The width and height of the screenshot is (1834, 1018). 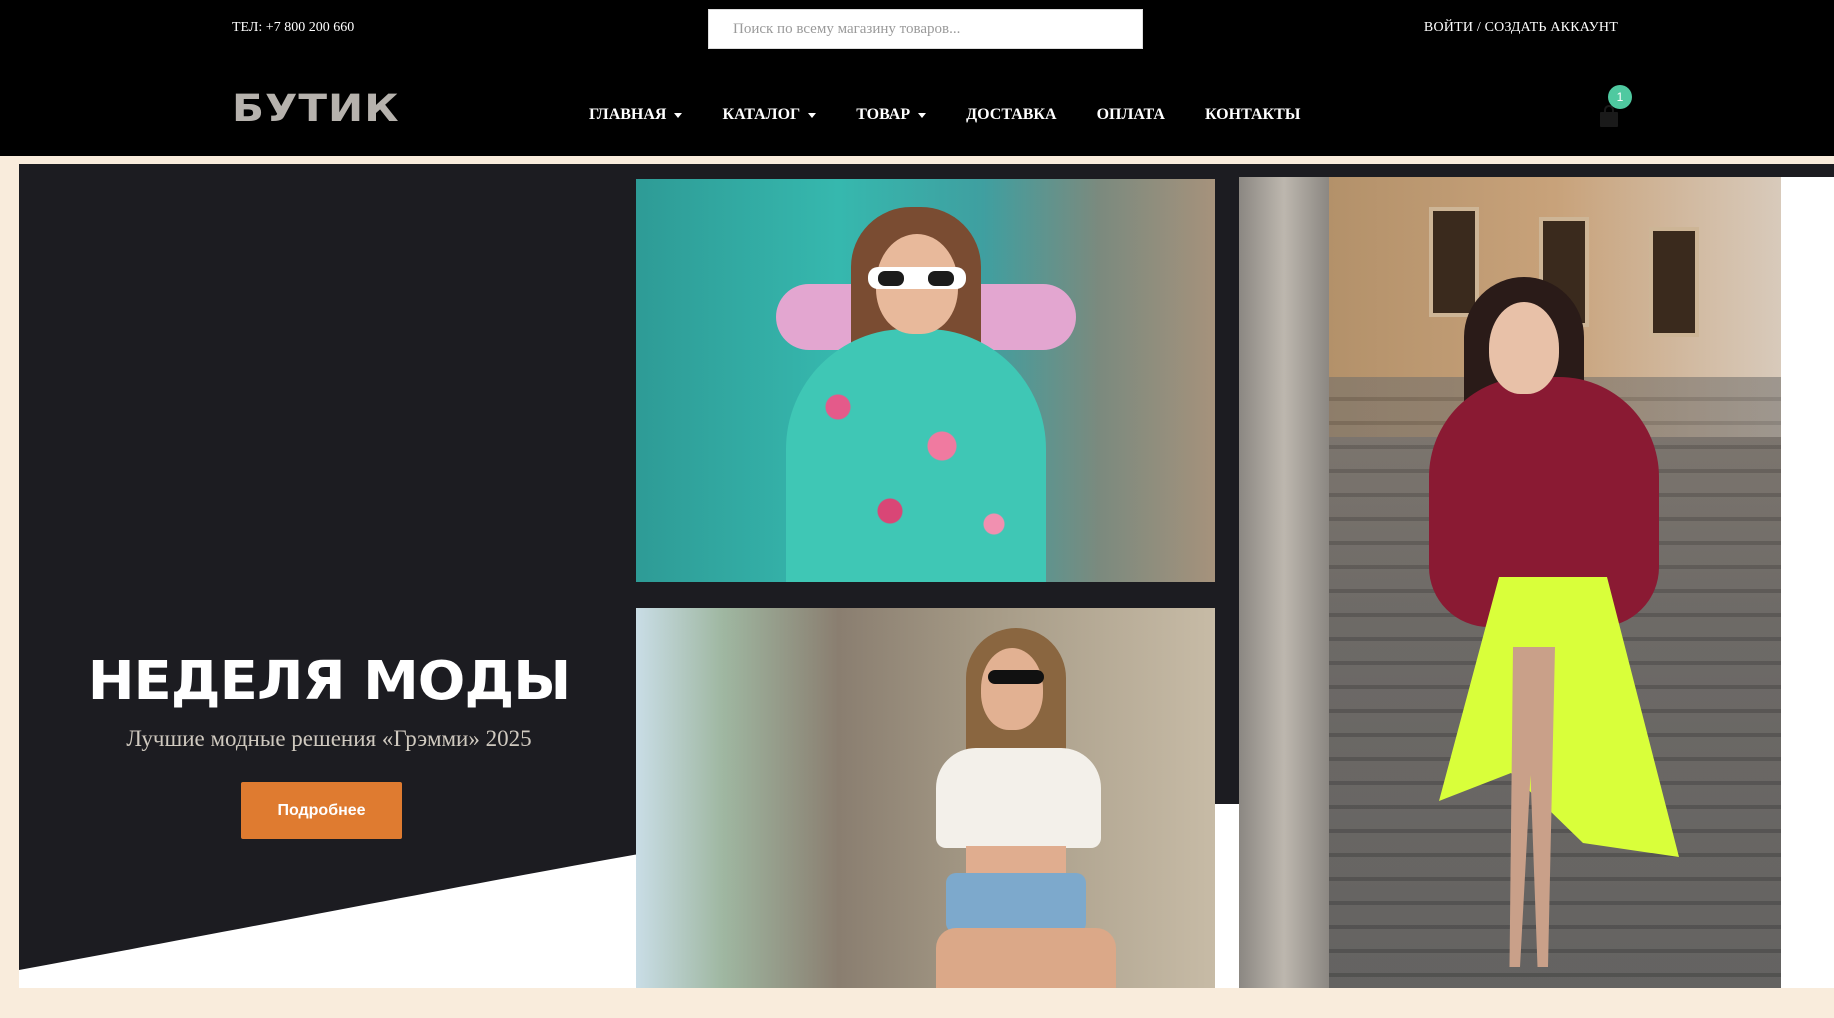 I want to click on fashion-photo-floral-dress, so click(x=925, y=380).